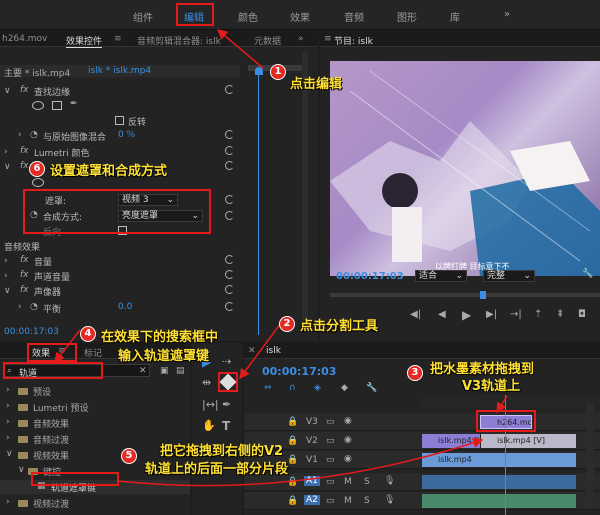  I want to click on annotation-text: V3轨道上, so click(491, 386).